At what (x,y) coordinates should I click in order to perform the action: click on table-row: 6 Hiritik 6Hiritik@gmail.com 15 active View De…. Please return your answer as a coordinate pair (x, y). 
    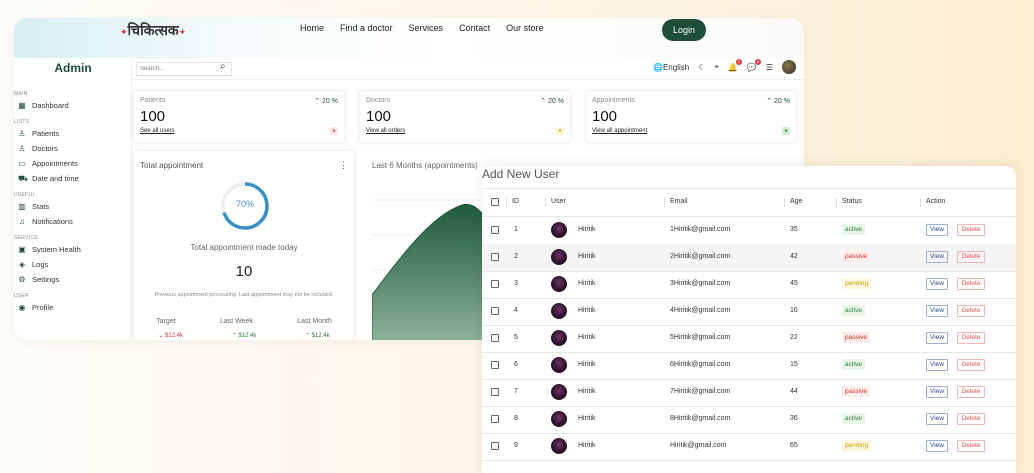
    Looking at the image, I should click on (749, 365).